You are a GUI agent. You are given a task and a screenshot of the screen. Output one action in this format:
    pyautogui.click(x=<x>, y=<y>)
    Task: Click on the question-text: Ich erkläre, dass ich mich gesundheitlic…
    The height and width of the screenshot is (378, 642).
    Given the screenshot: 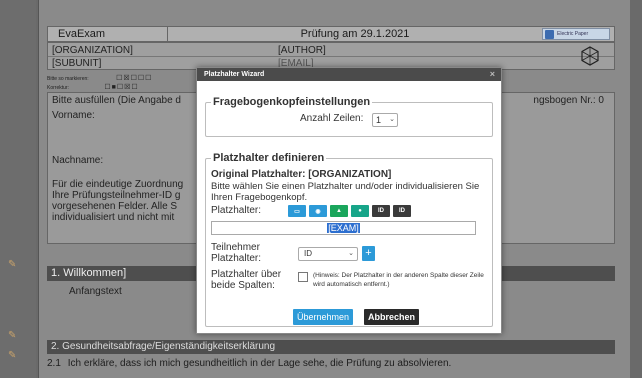 What is the action you would take?
    pyautogui.click(x=259, y=363)
    